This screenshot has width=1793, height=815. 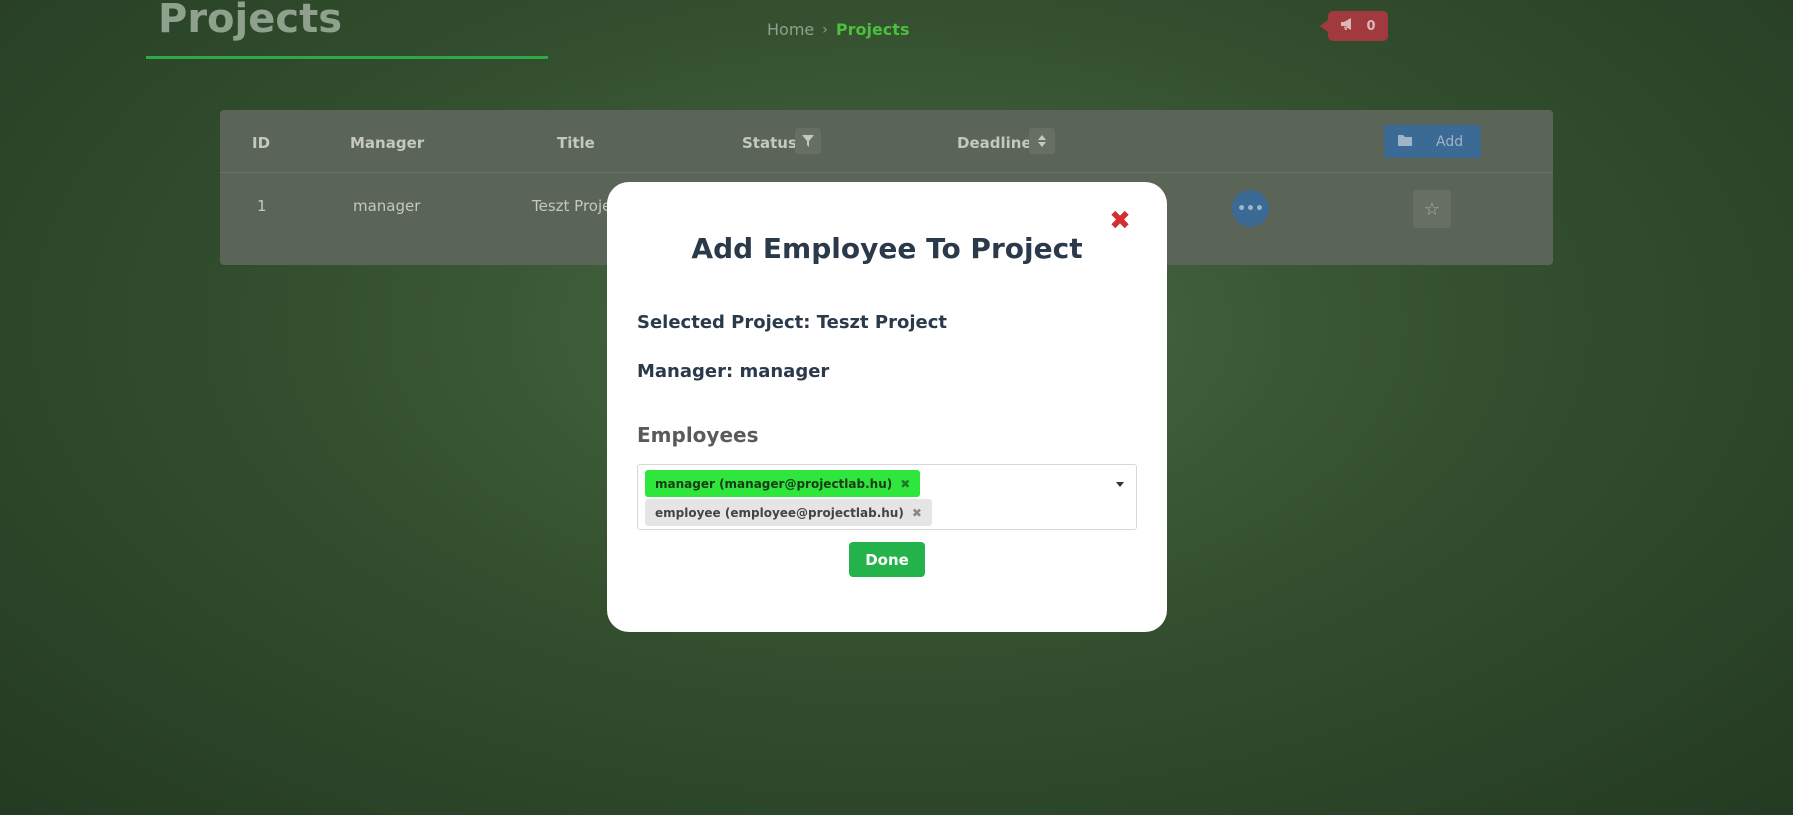 I want to click on folder-icon, so click(x=1405, y=142).